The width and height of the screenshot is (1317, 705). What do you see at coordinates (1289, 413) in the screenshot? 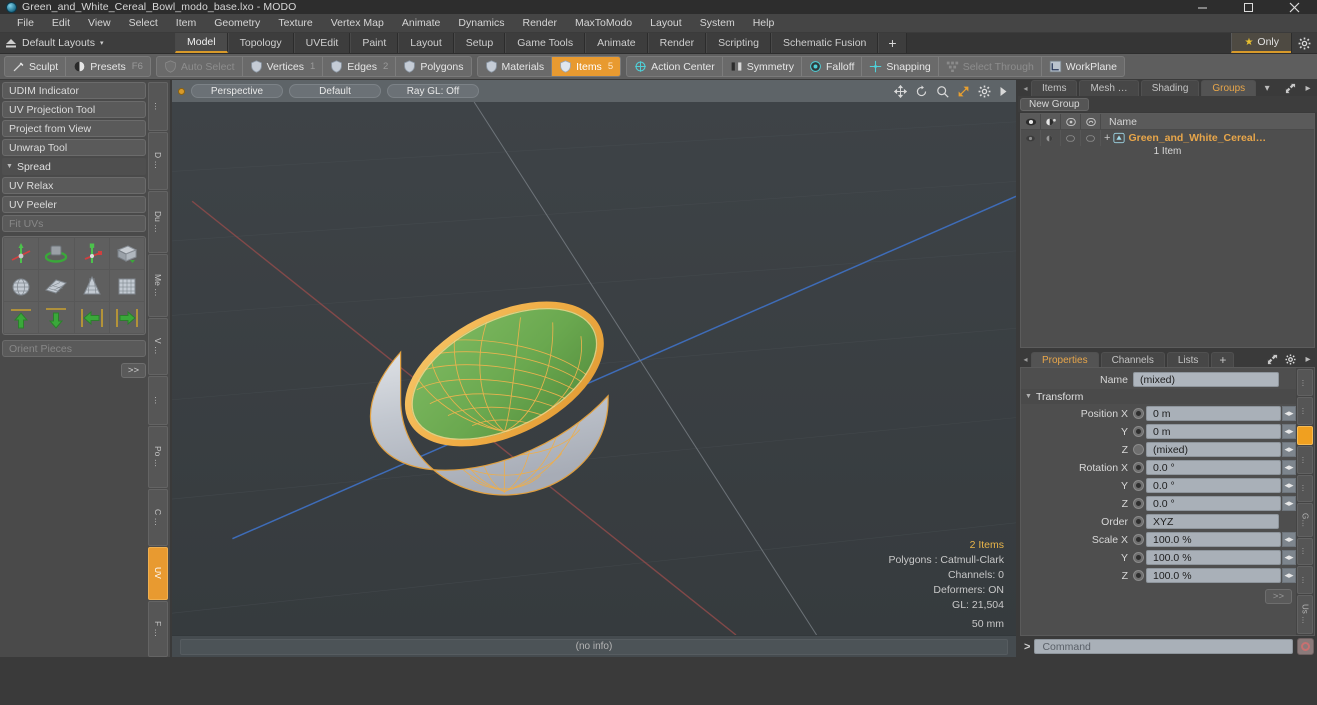
I see `position-x-stepper: ◂▸` at bounding box center [1289, 413].